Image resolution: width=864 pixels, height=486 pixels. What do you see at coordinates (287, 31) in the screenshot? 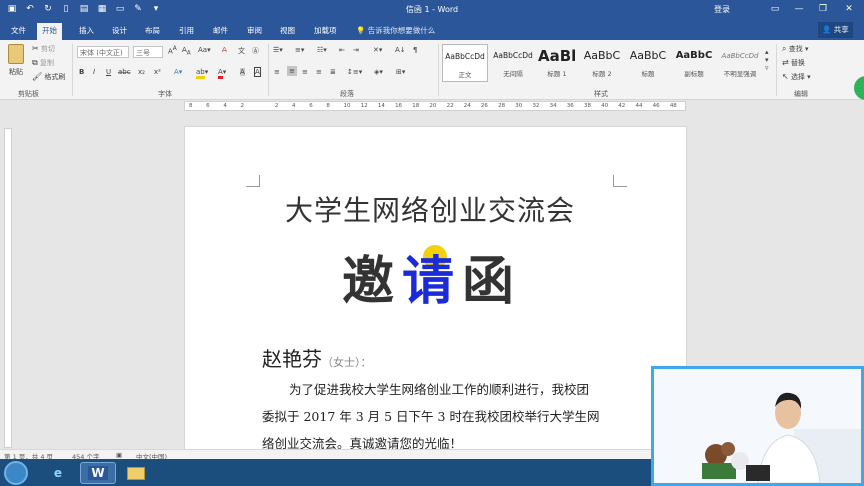
I see `tab-view: 视图` at bounding box center [287, 31].